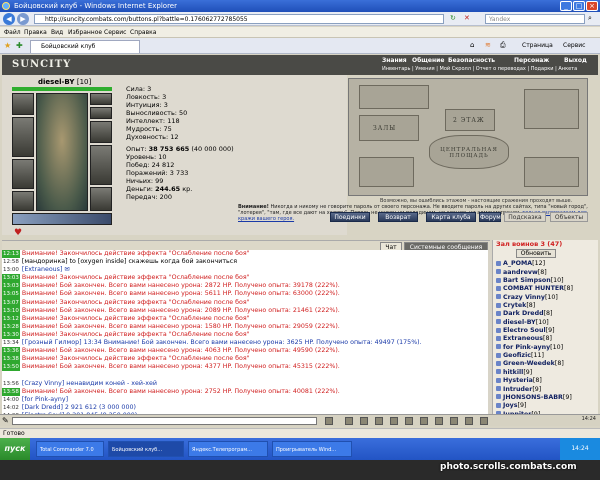 This screenshot has height=480, width=600. I want to click on roster-name: hitkill, so click(513, 372).